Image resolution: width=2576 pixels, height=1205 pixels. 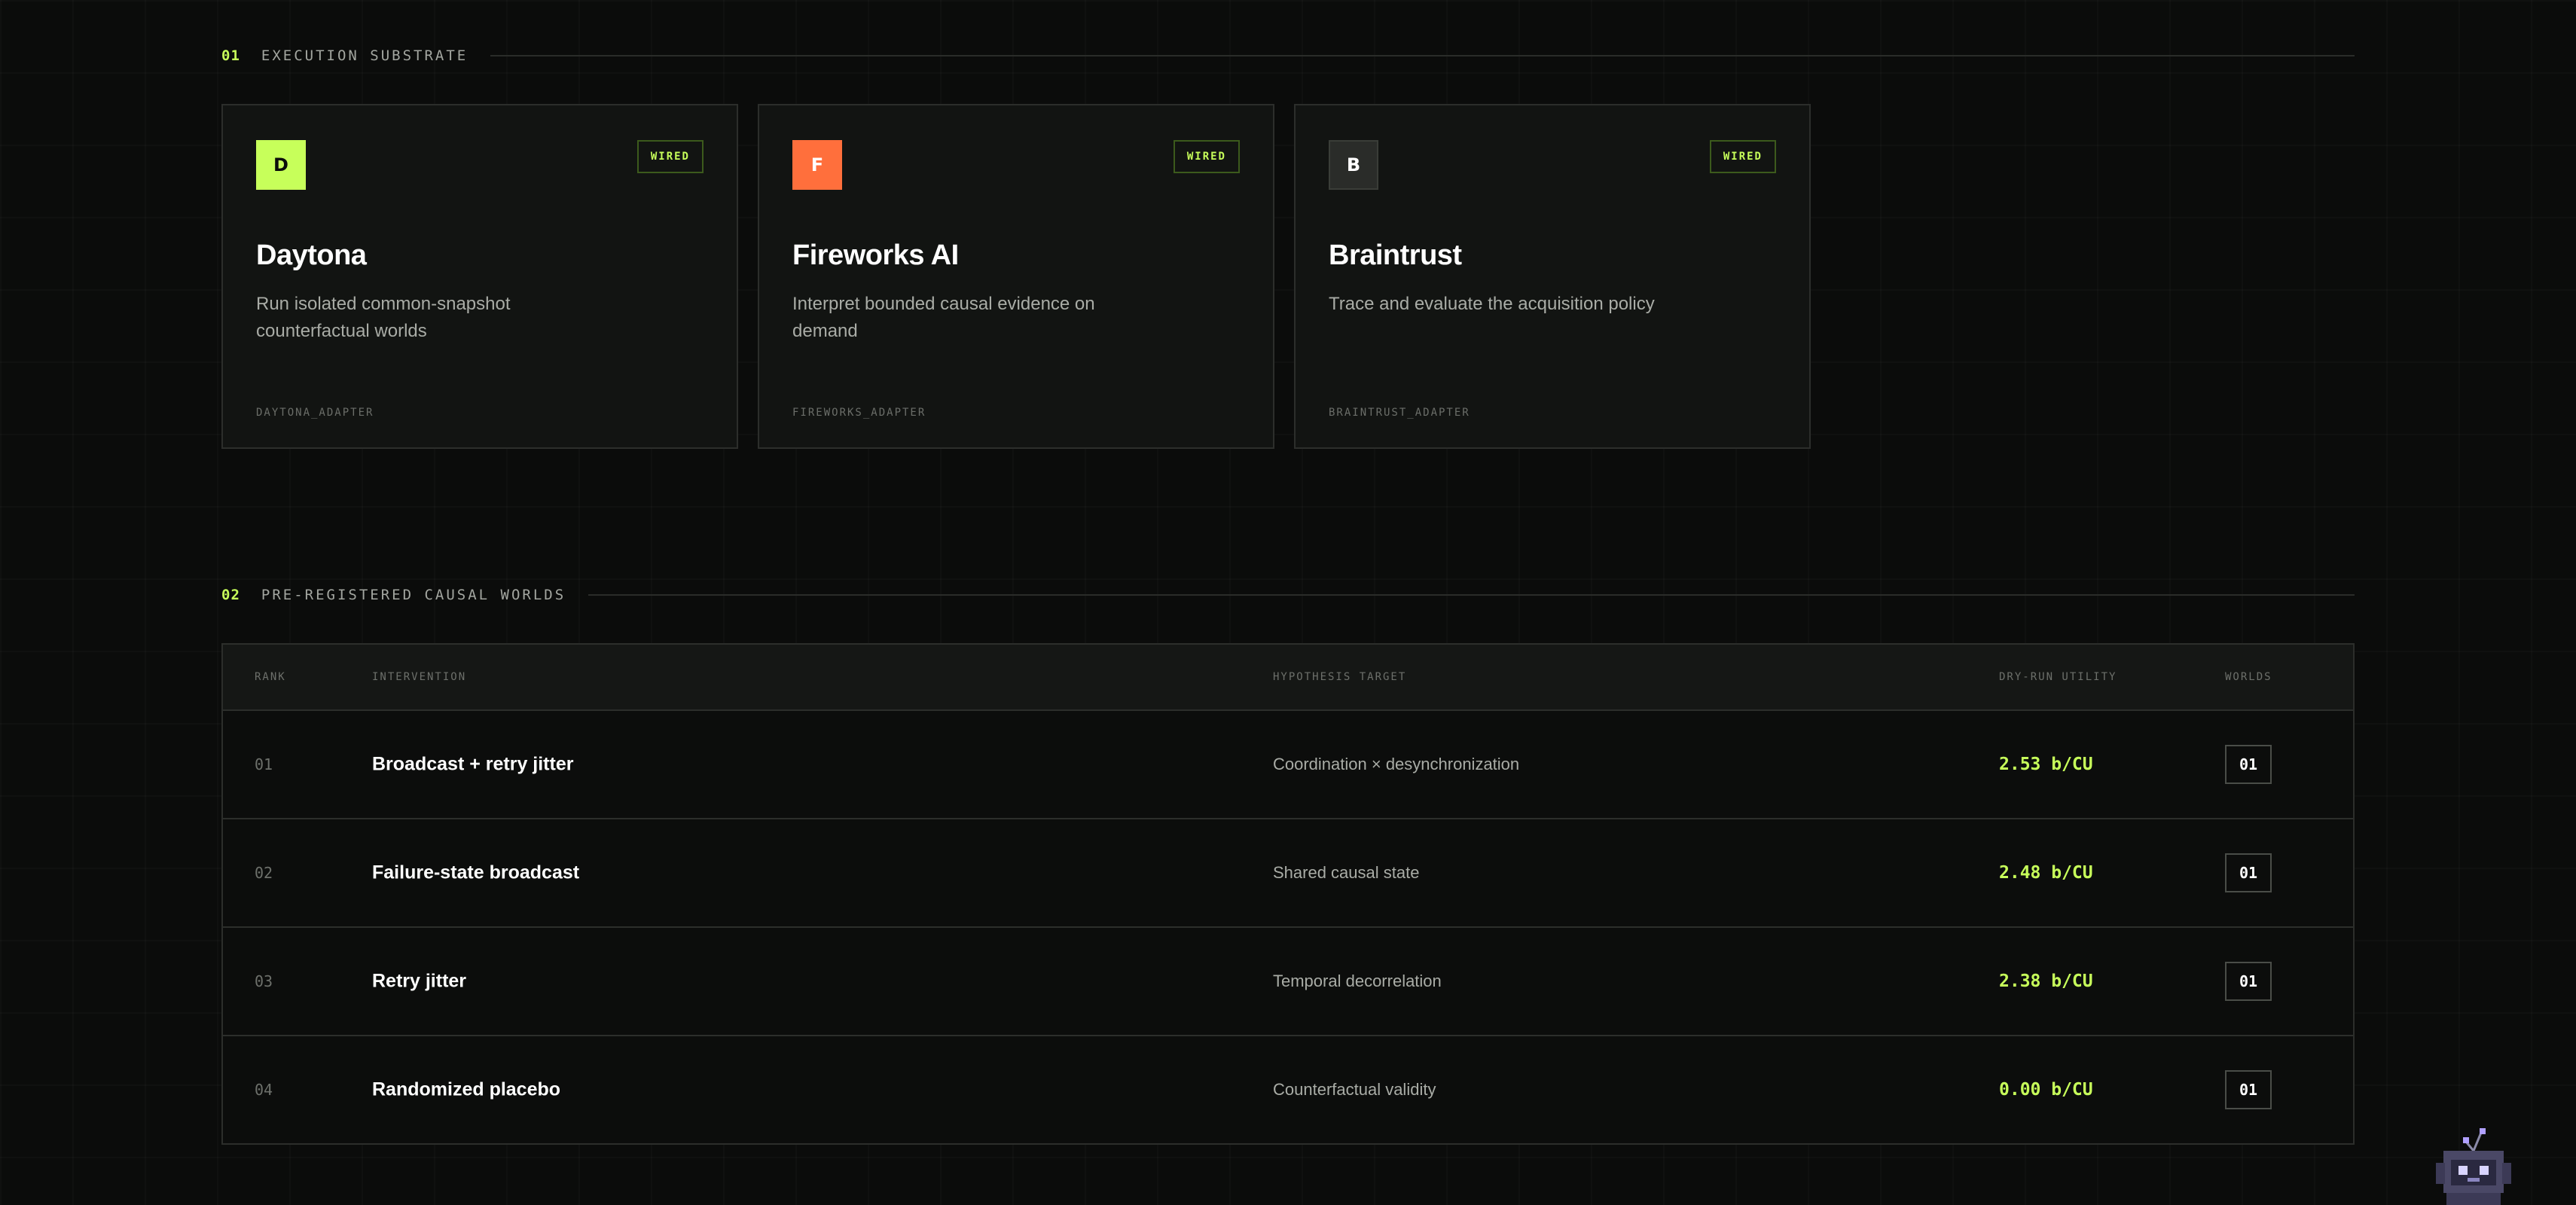 What do you see at coordinates (476, 872) in the screenshot?
I see `row-intervention: Failure-state broadcast` at bounding box center [476, 872].